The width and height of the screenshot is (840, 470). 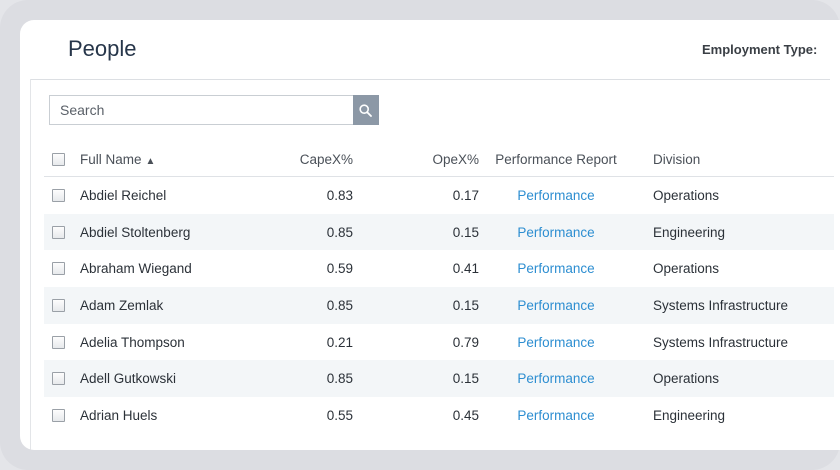 What do you see at coordinates (135, 232) in the screenshot?
I see `cell-full-name: Abdiel Stoltenberg` at bounding box center [135, 232].